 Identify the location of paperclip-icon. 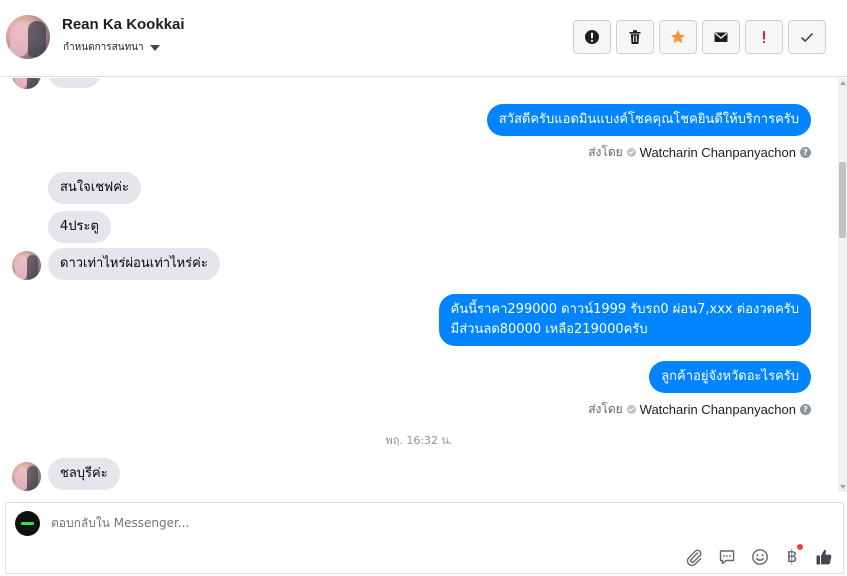
(694, 557).